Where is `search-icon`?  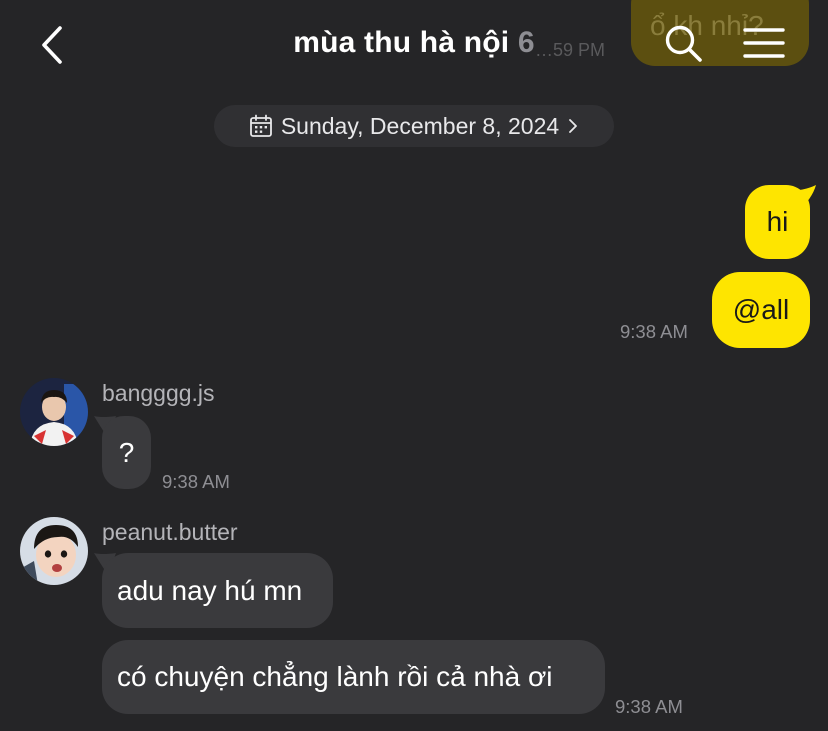 search-icon is located at coordinates (683, 43).